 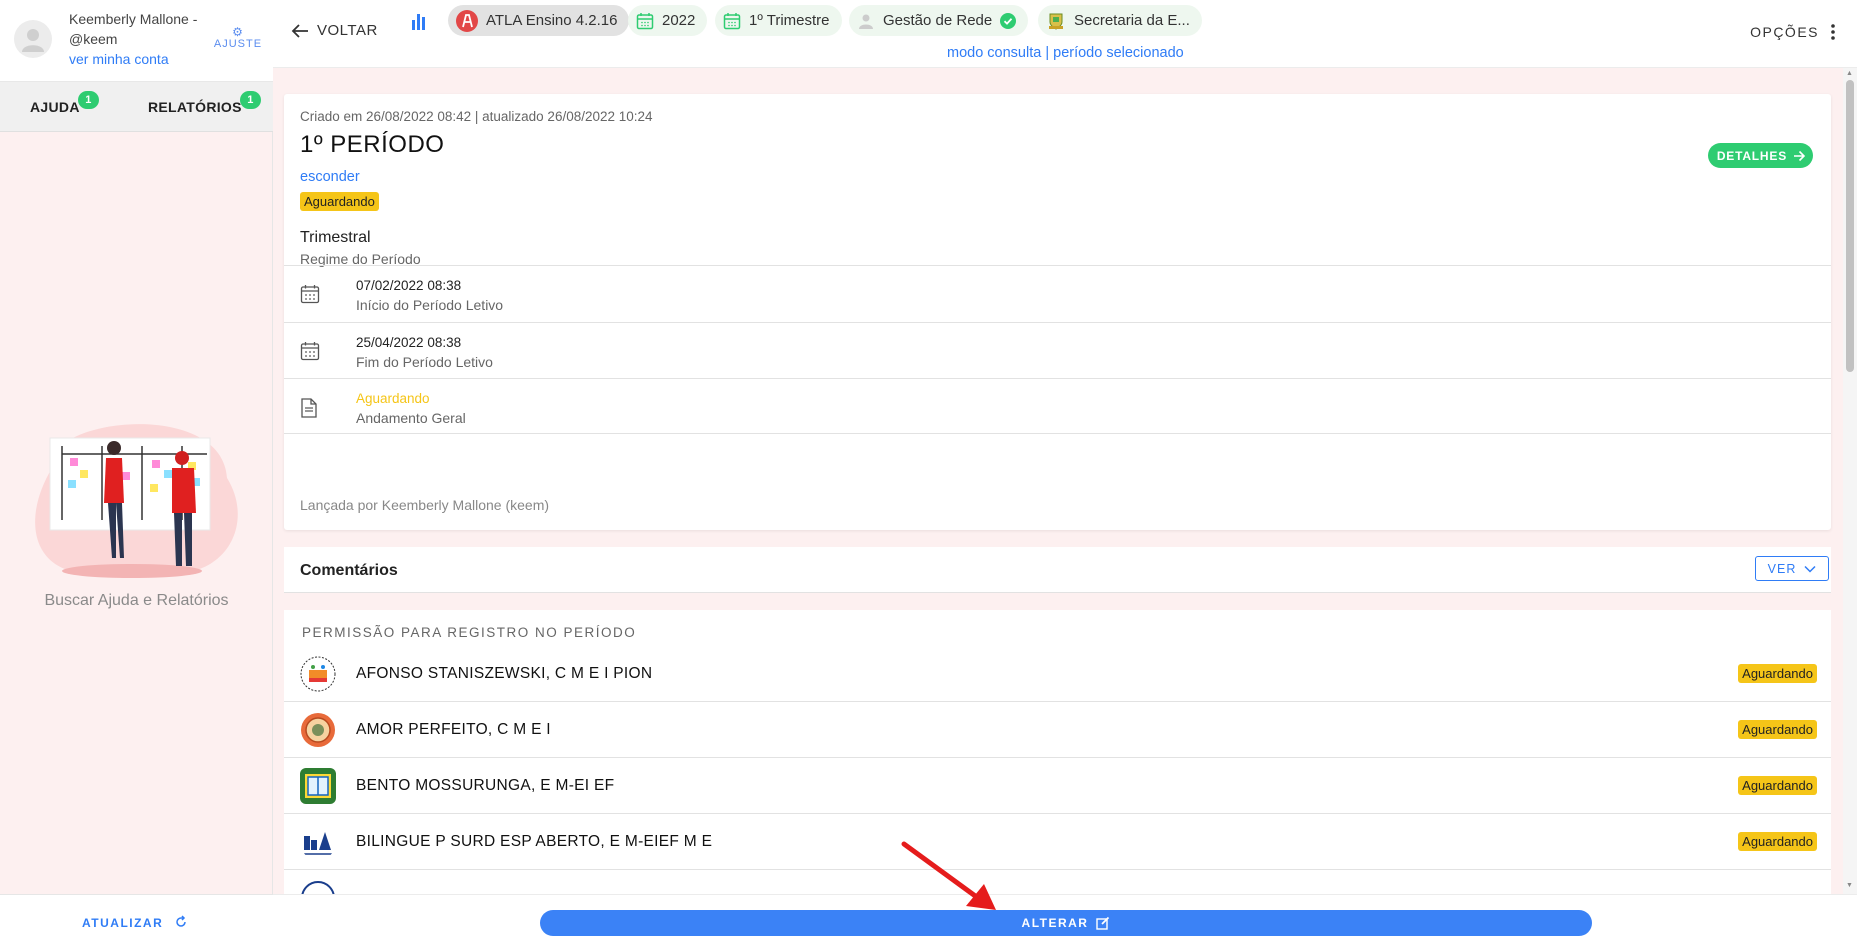 I want to click on comments-section: Comentários VER, so click(x=1057, y=570).